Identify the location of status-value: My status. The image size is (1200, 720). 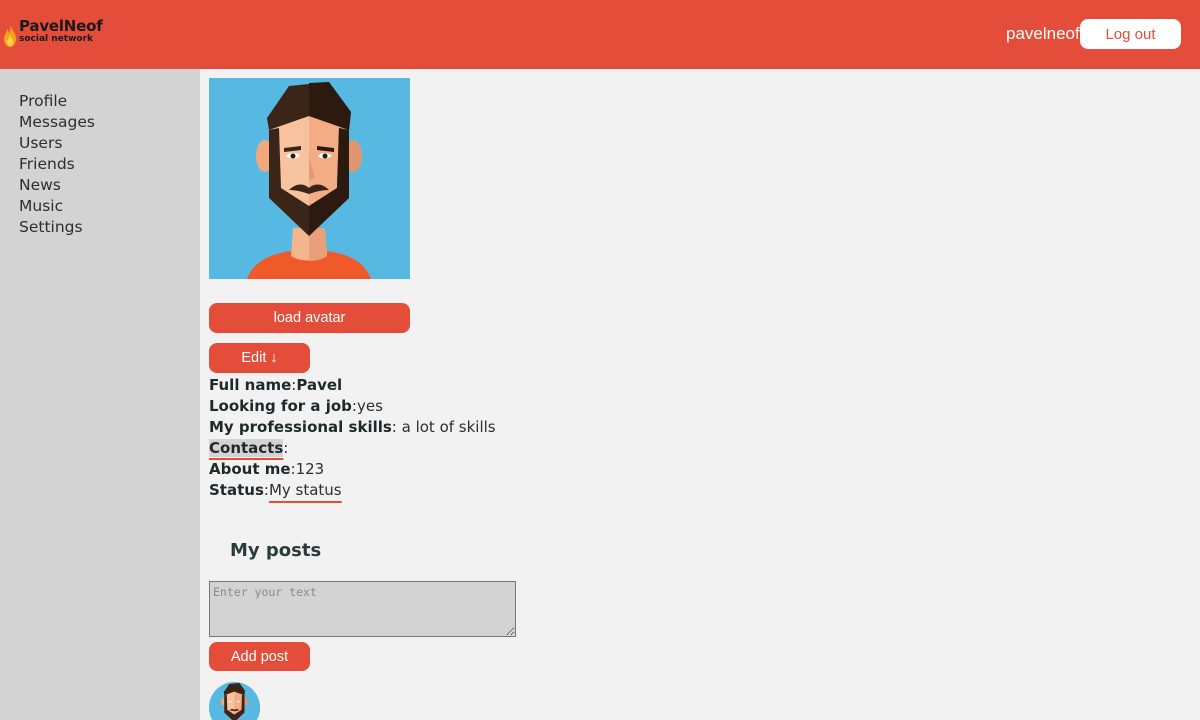
(305, 490).